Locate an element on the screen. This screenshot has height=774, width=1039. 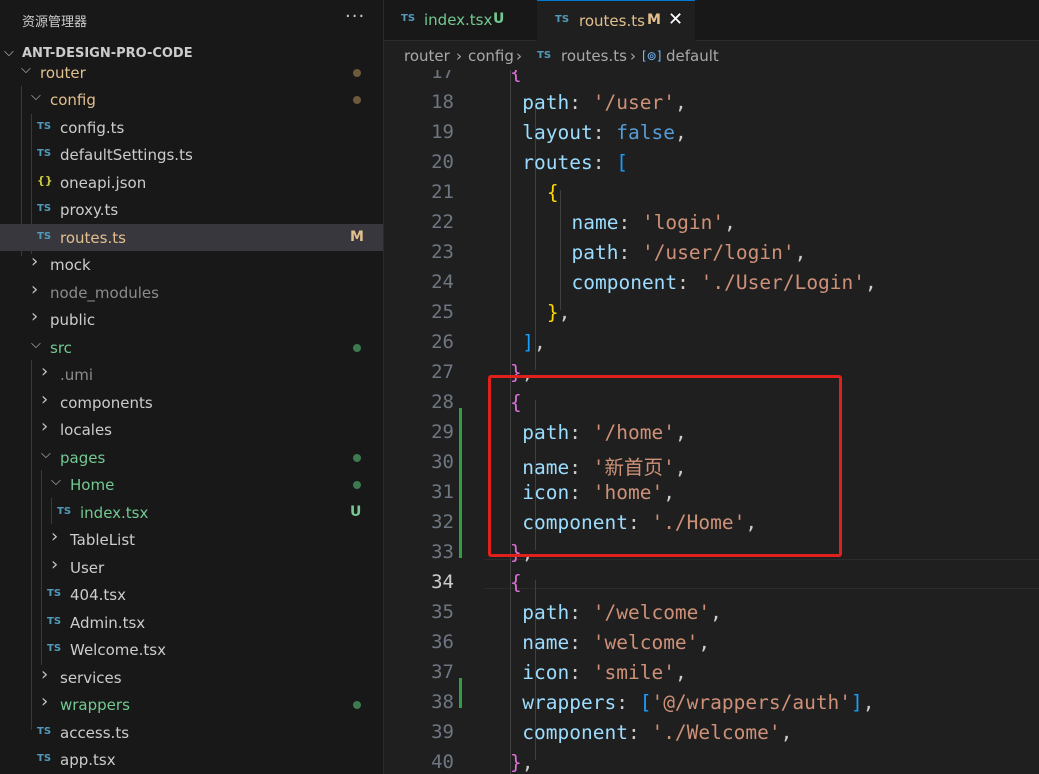
tab-index-tsx: TS index.tsx U is located at coordinates (460, 20).